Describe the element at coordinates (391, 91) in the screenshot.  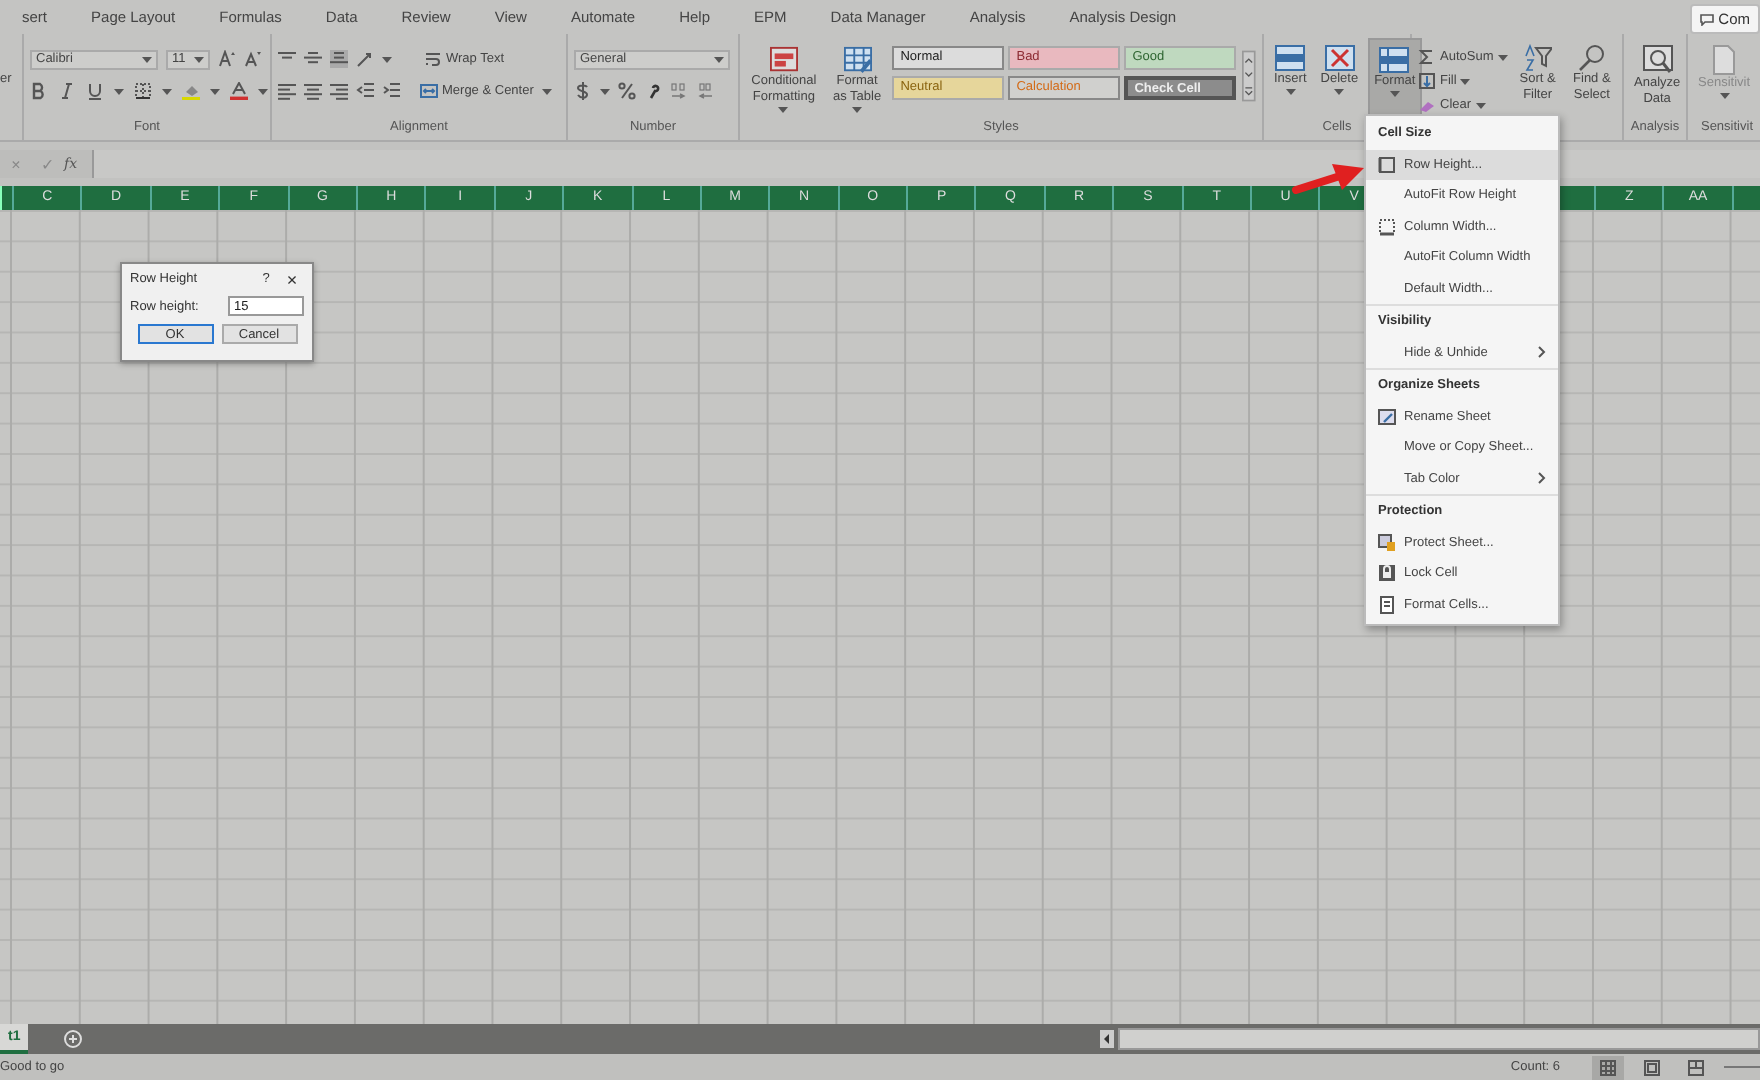
I see `increase-indent-icon` at that location.